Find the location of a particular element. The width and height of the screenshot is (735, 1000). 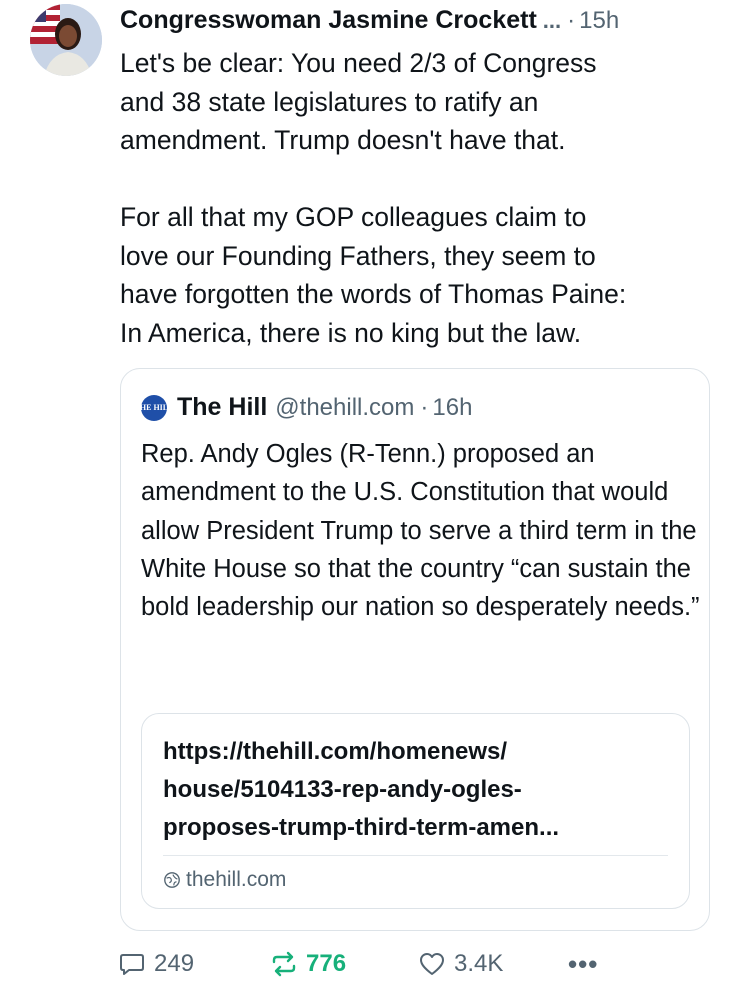

like-button: 3.4K is located at coordinates (460, 964).